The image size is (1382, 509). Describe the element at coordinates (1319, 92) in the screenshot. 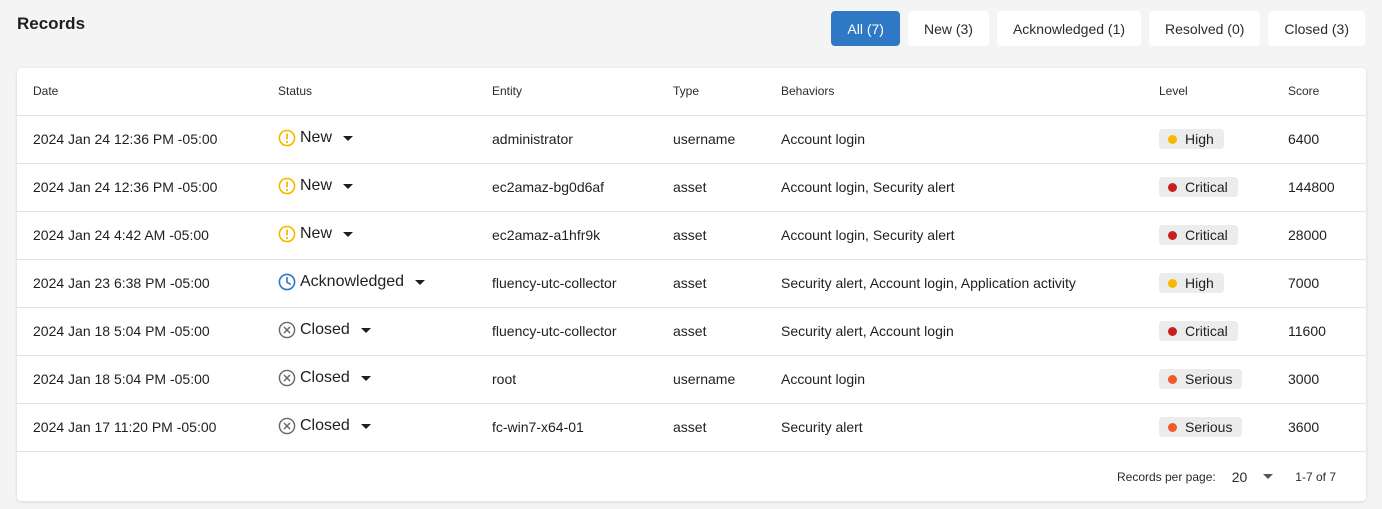

I see `column-header-score: Score` at that location.